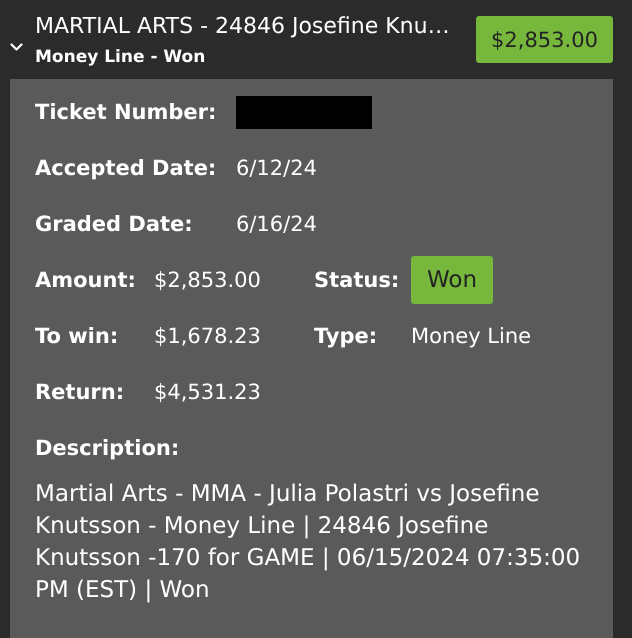  Describe the element at coordinates (276, 168) in the screenshot. I see `field-value: 6/12/24` at that location.